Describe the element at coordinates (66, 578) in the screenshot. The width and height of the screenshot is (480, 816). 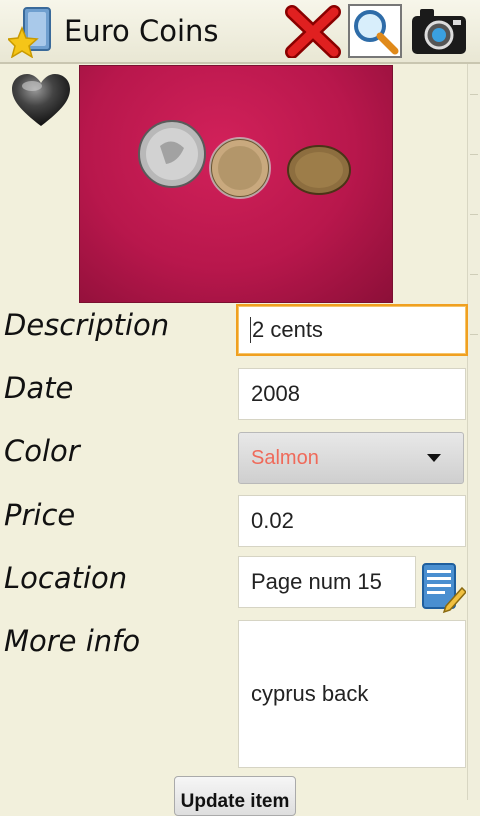
I see `location-label: Location` at that location.